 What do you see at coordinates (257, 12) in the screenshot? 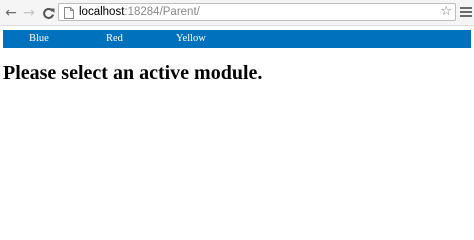
I see `address-bar: localhost:18284/Parent/ ☆` at bounding box center [257, 12].